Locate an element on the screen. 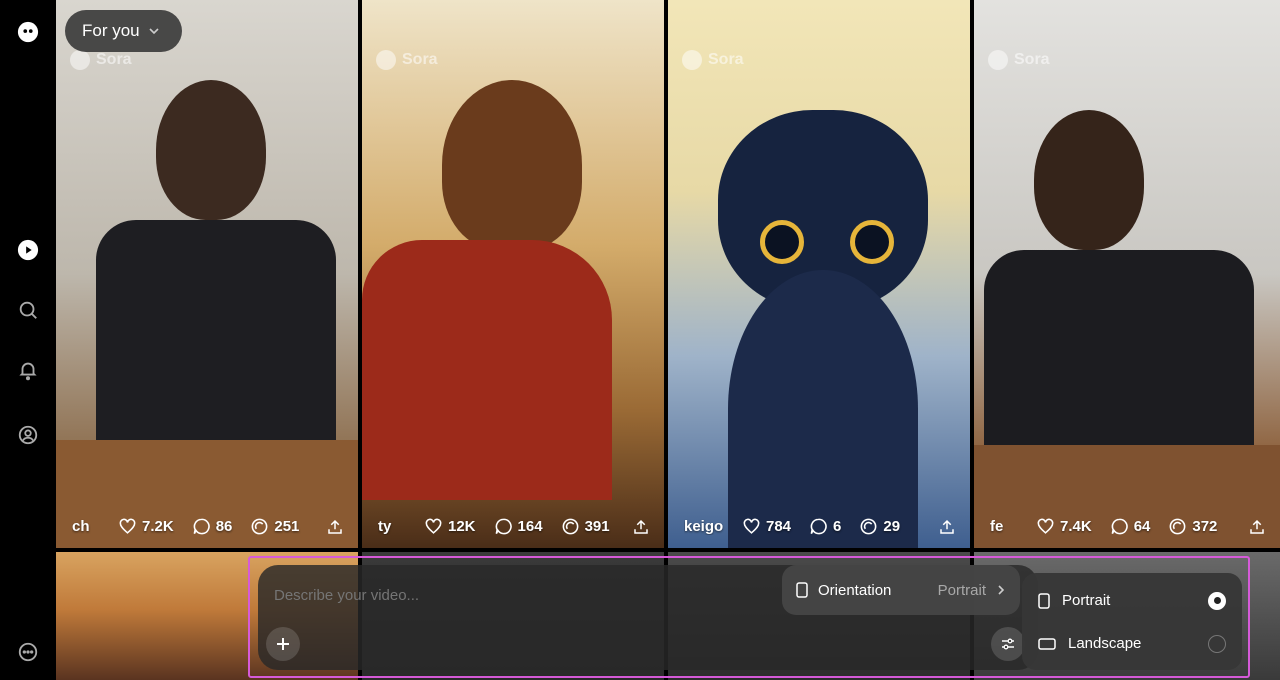 The width and height of the screenshot is (1280, 680). card-stats: keigo 784 6 29 is located at coordinates (820, 526).